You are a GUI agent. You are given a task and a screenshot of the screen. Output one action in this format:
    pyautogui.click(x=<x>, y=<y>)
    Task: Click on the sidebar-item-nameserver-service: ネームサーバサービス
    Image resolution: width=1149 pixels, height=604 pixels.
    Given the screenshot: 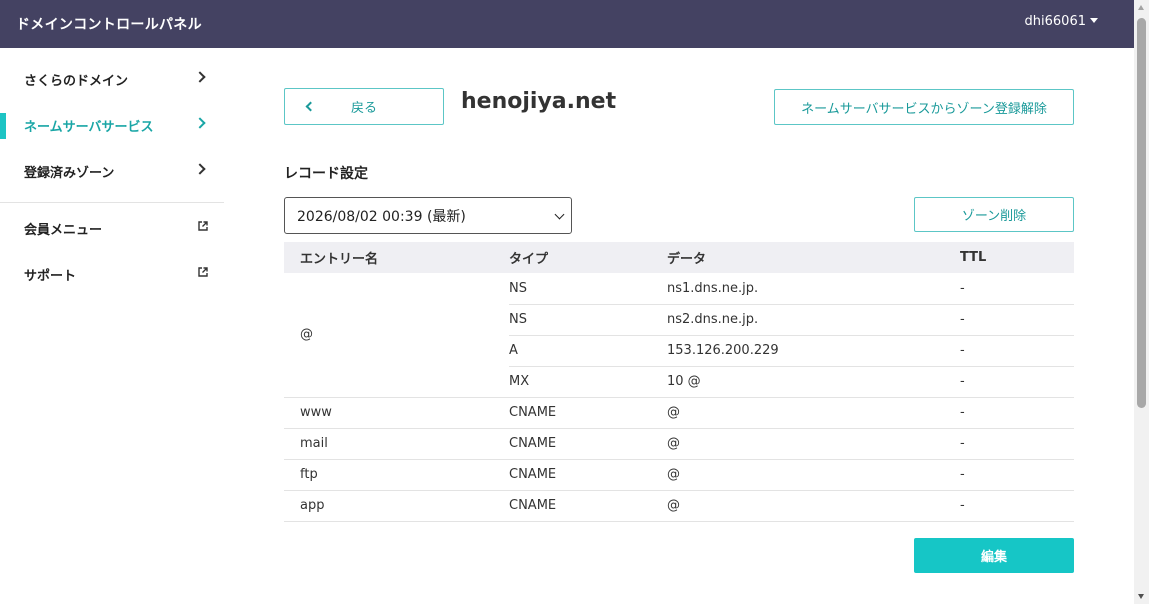 What is the action you would take?
    pyautogui.click(x=112, y=125)
    